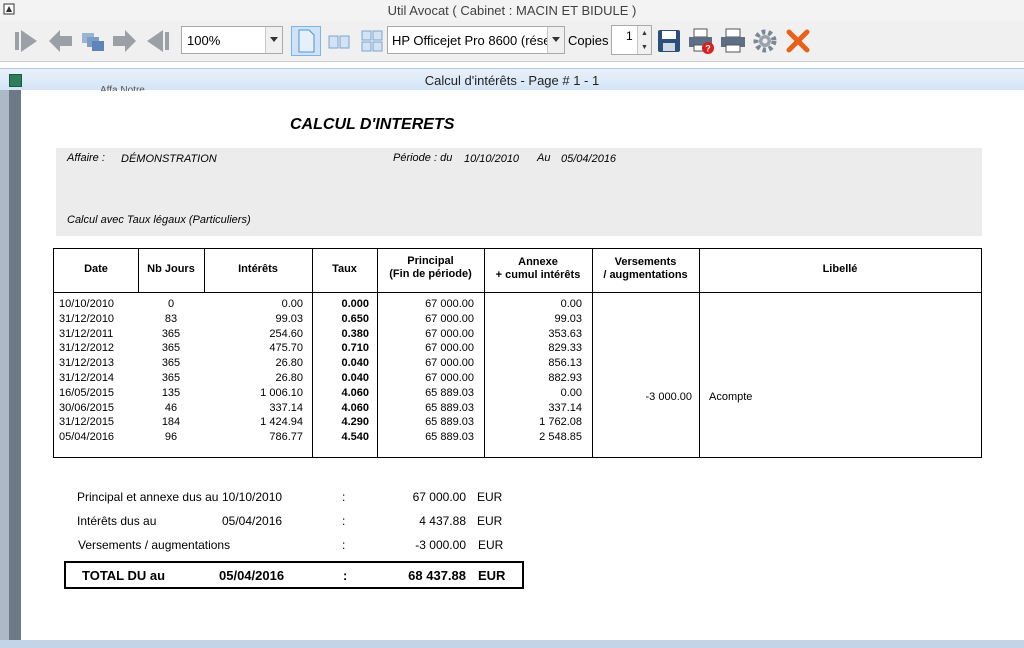 The width and height of the screenshot is (1024, 648). Describe the element at coordinates (644, 33) in the screenshot. I see `copies-up-button: ▲` at that location.